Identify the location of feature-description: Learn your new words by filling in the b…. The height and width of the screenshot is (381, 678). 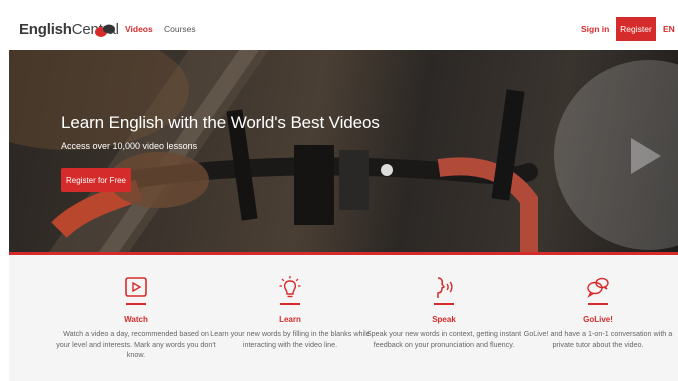
(290, 339).